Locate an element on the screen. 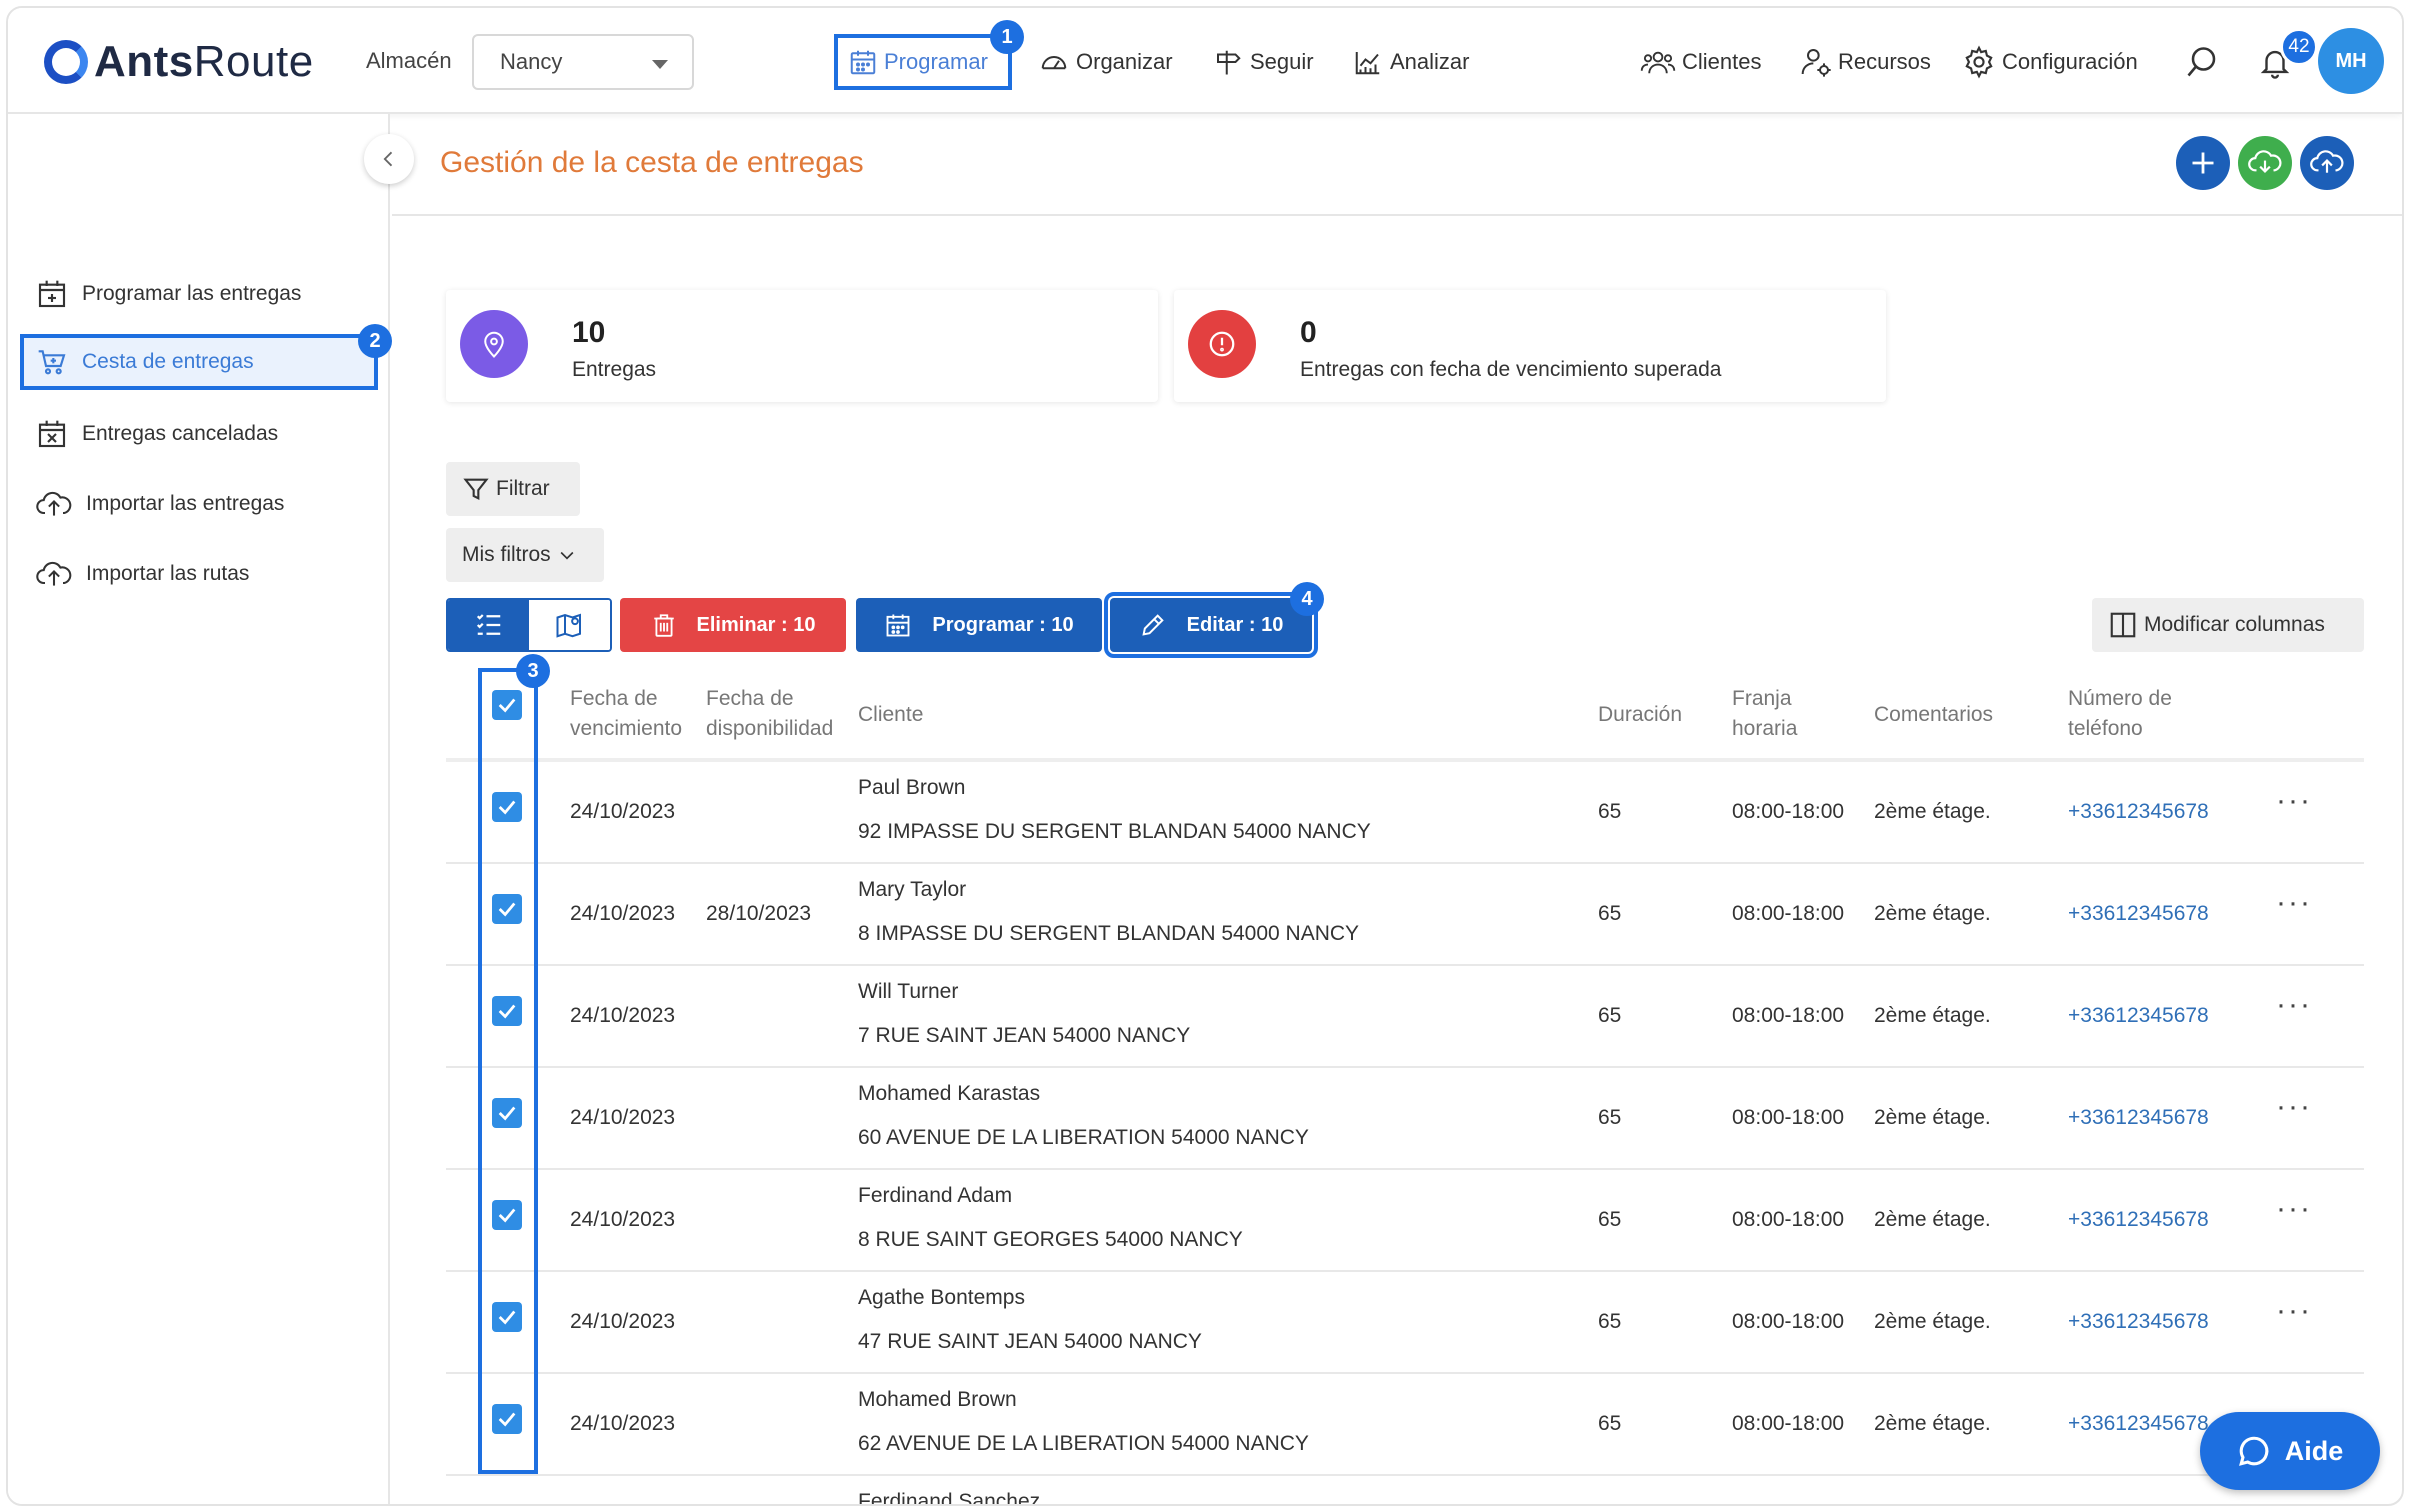 The height and width of the screenshot is (1510, 2410). add-delivery-button is located at coordinates (2203, 163).